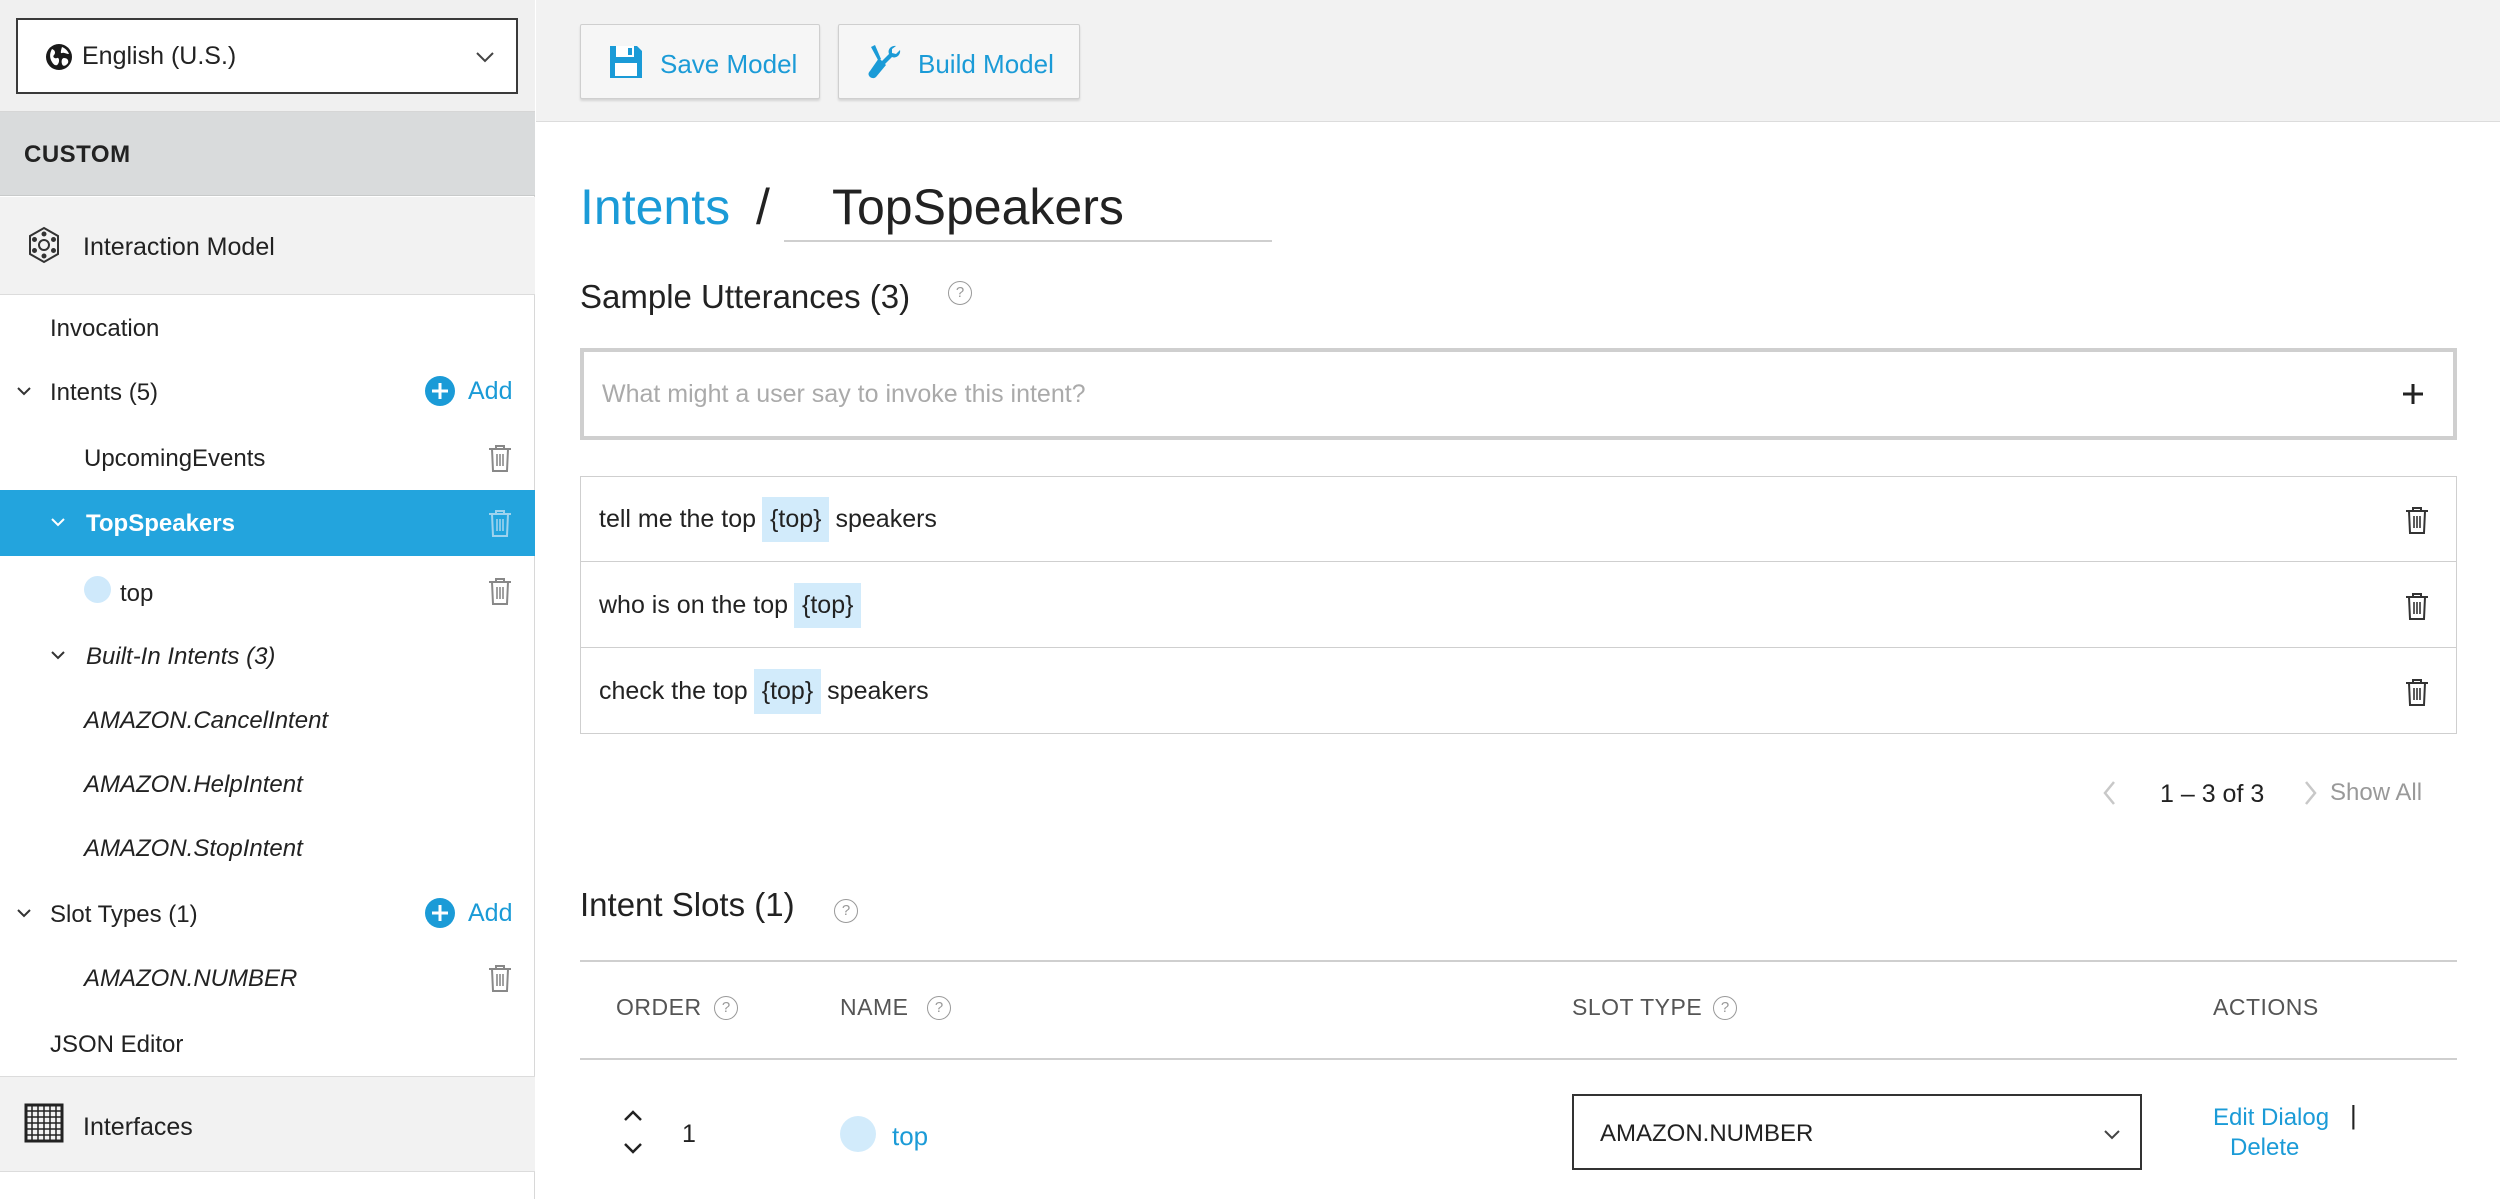 This screenshot has width=2500, height=1199. I want to click on slot-type-value: AMAZON.NUMBER, so click(1707, 1133).